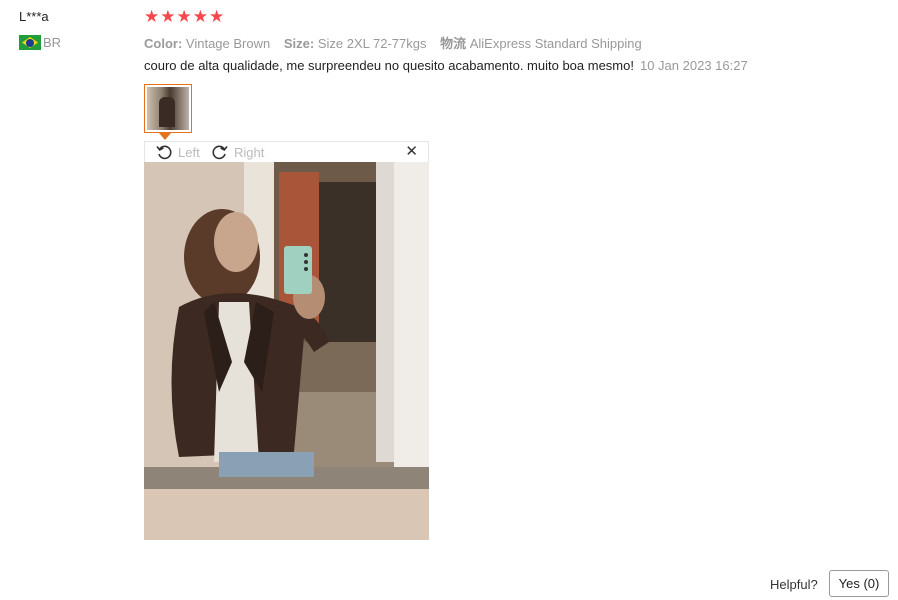 This screenshot has width=898, height=600. What do you see at coordinates (286, 151) in the screenshot?
I see `photo-viewer-toolbar: Left Right ✕` at bounding box center [286, 151].